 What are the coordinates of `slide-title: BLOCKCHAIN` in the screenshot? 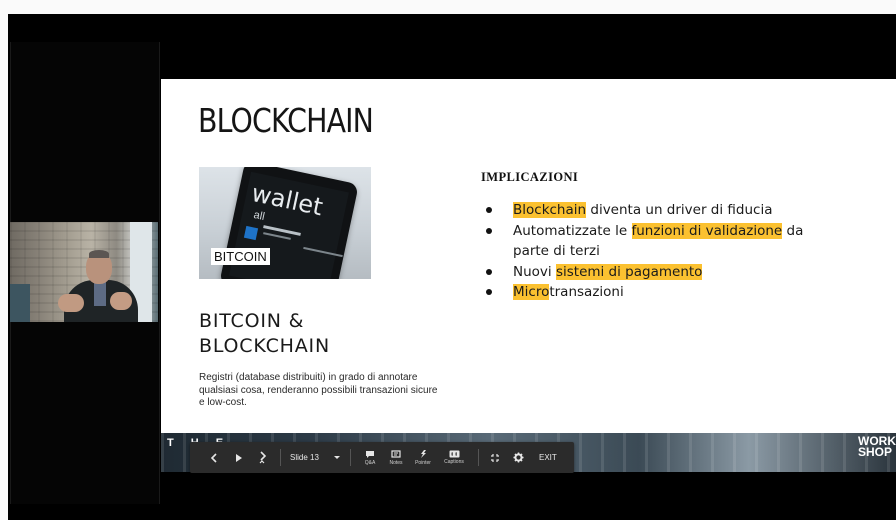 It's located at (286, 120).